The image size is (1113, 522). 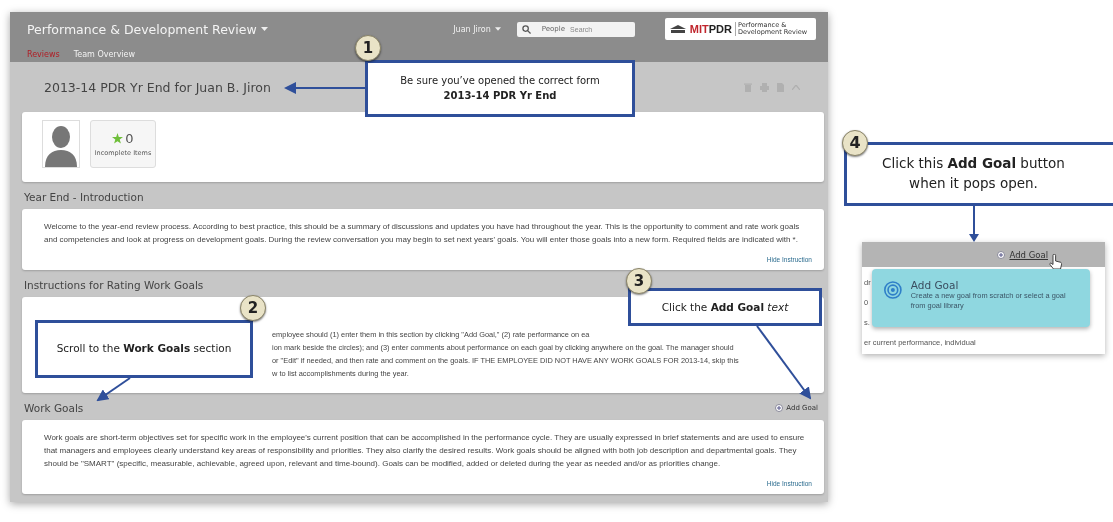 What do you see at coordinates (118, 138) in the screenshot?
I see `star-icon` at bounding box center [118, 138].